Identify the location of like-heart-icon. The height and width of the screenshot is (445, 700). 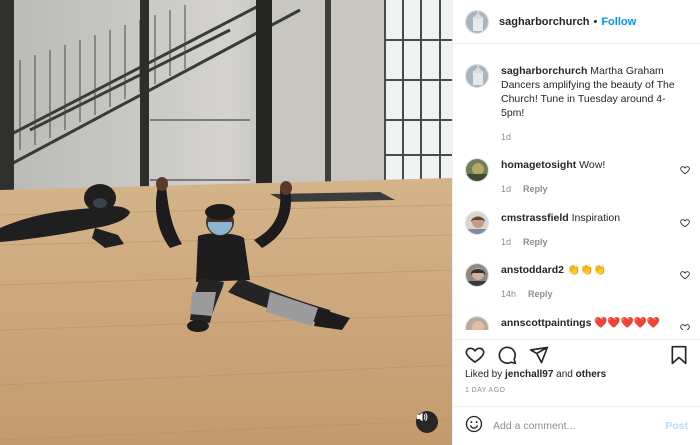
(475, 355).